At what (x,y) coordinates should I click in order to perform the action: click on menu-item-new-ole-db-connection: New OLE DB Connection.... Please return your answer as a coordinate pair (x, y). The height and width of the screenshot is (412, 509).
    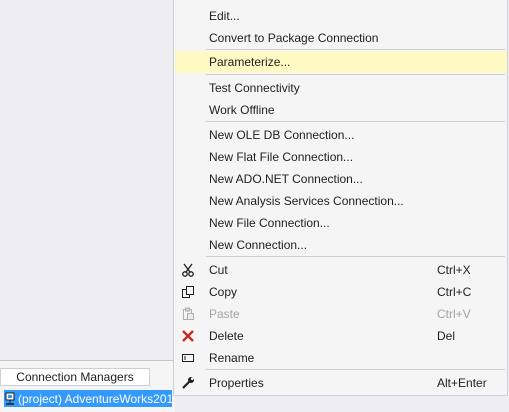
    Looking at the image, I should click on (340, 135).